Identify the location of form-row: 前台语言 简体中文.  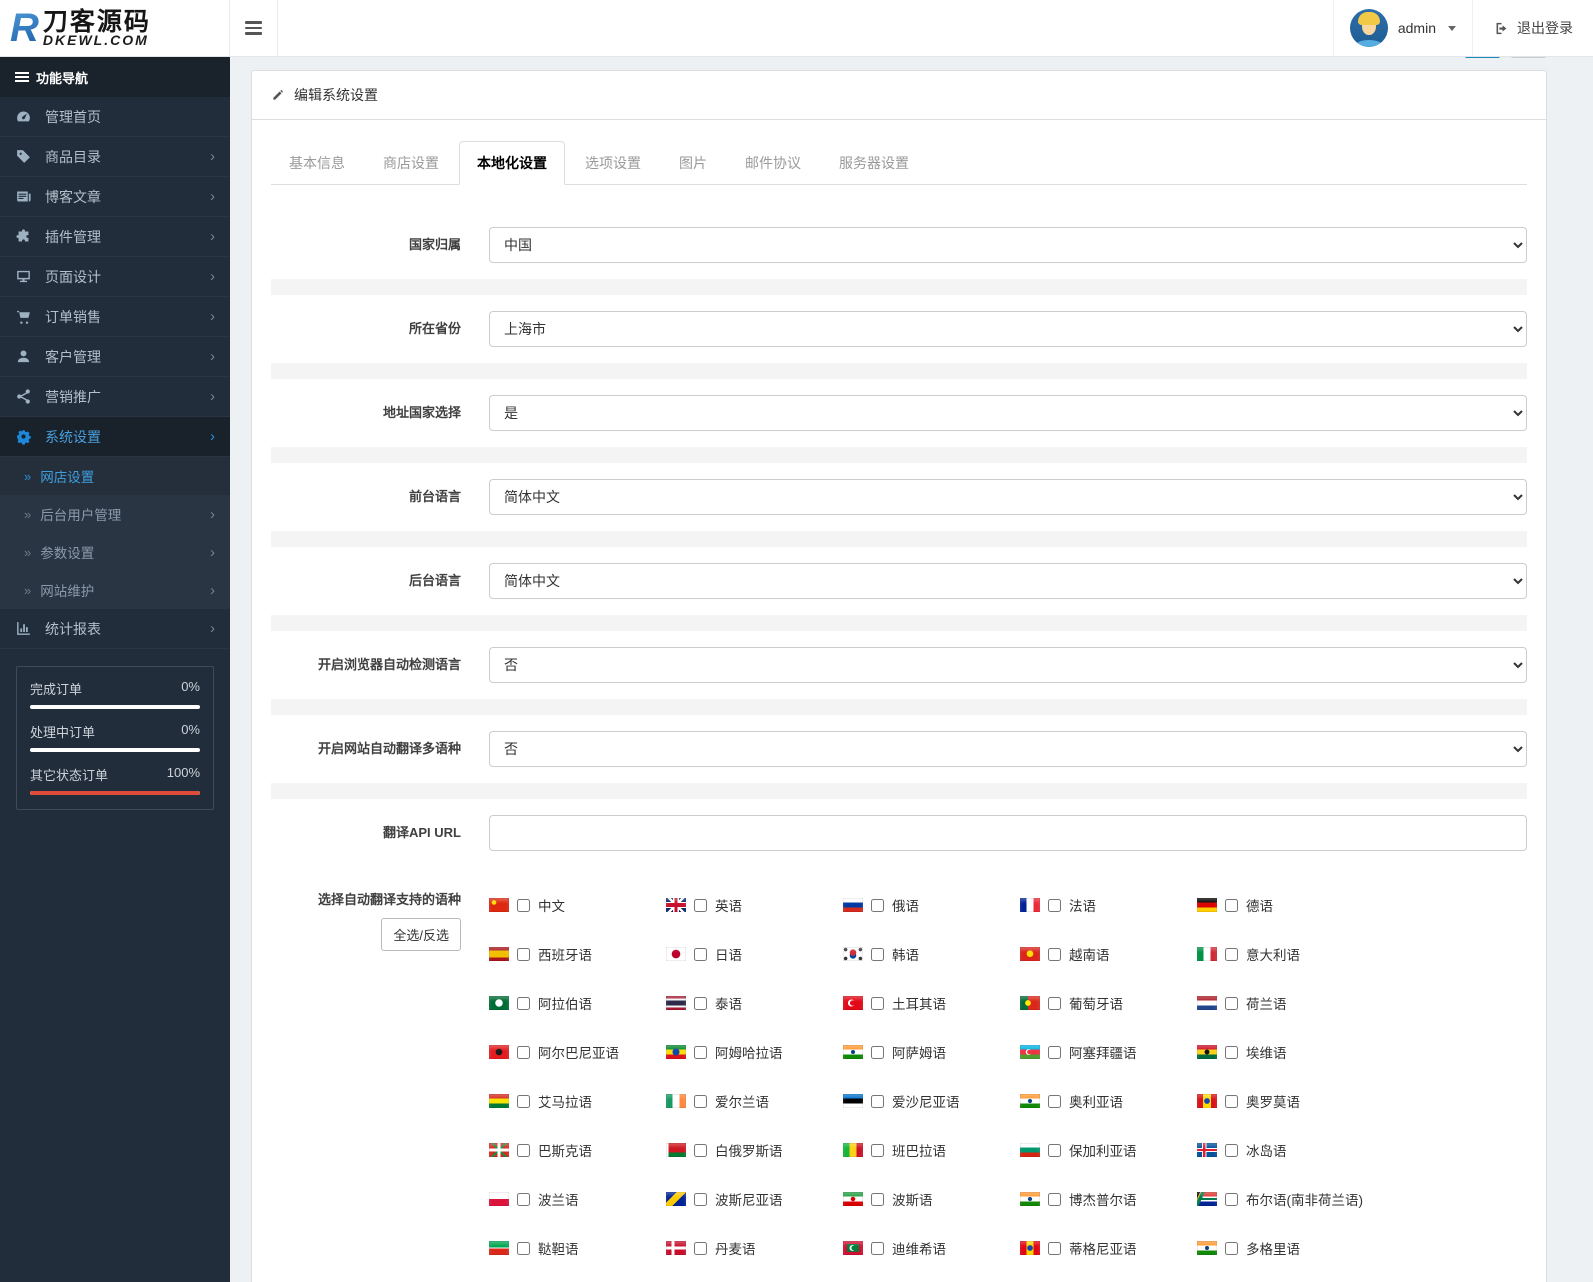
(899, 489).